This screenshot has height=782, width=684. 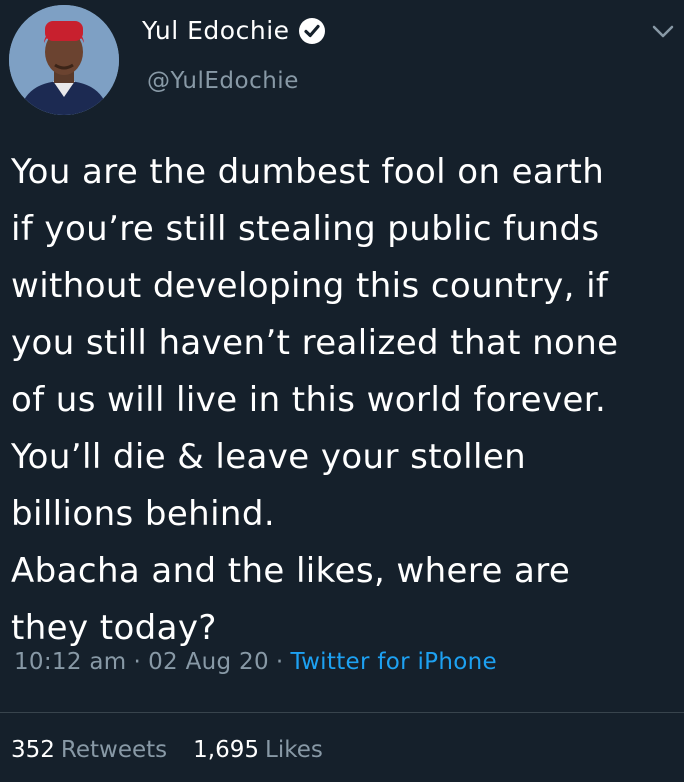 I want to click on author-handle: @YulEdochie, so click(x=223, y=81).